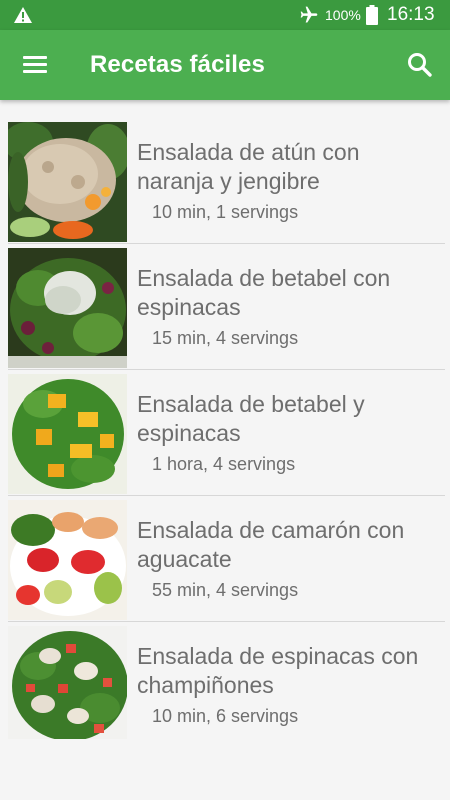  Describe the element at coordinates (225, 212) in the screenshot. I see `recipe-meta: 10 min, 1 servings` at that location.